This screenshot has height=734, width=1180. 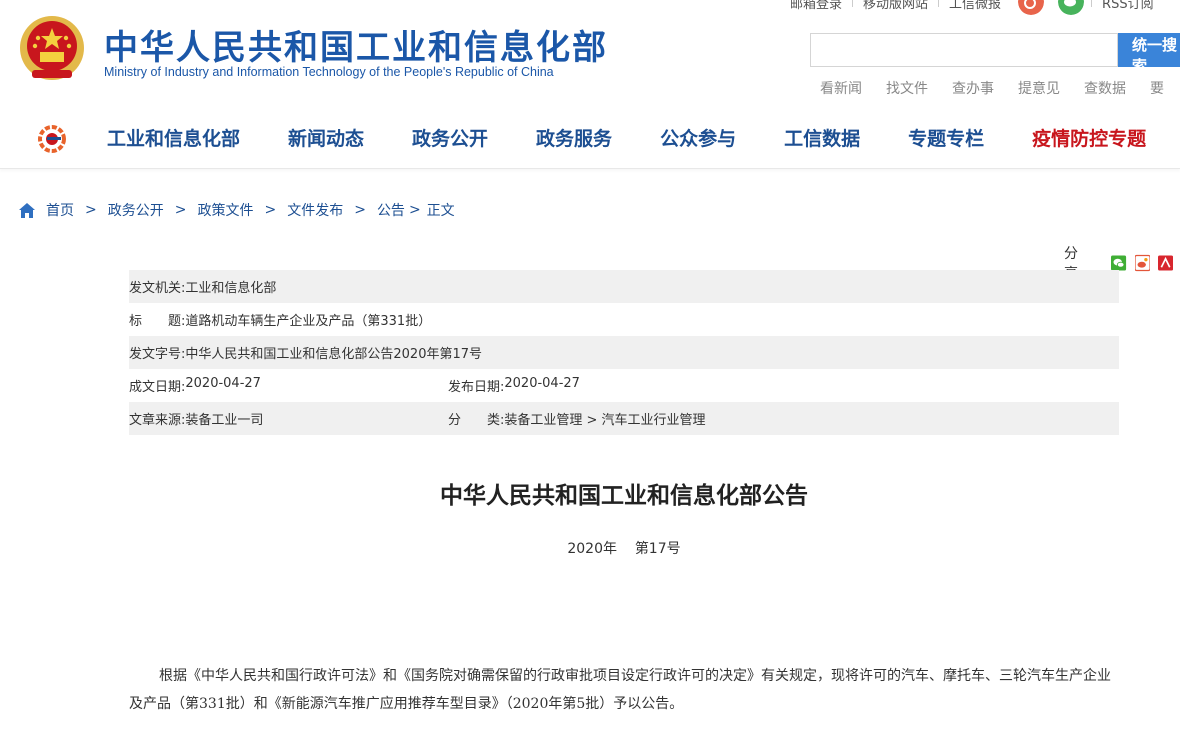 I want to click on meta-row-doc-no: 发文字号: 中华人民共和国工业和信息化部公告2020年第17号, so click(x=624, y=352).